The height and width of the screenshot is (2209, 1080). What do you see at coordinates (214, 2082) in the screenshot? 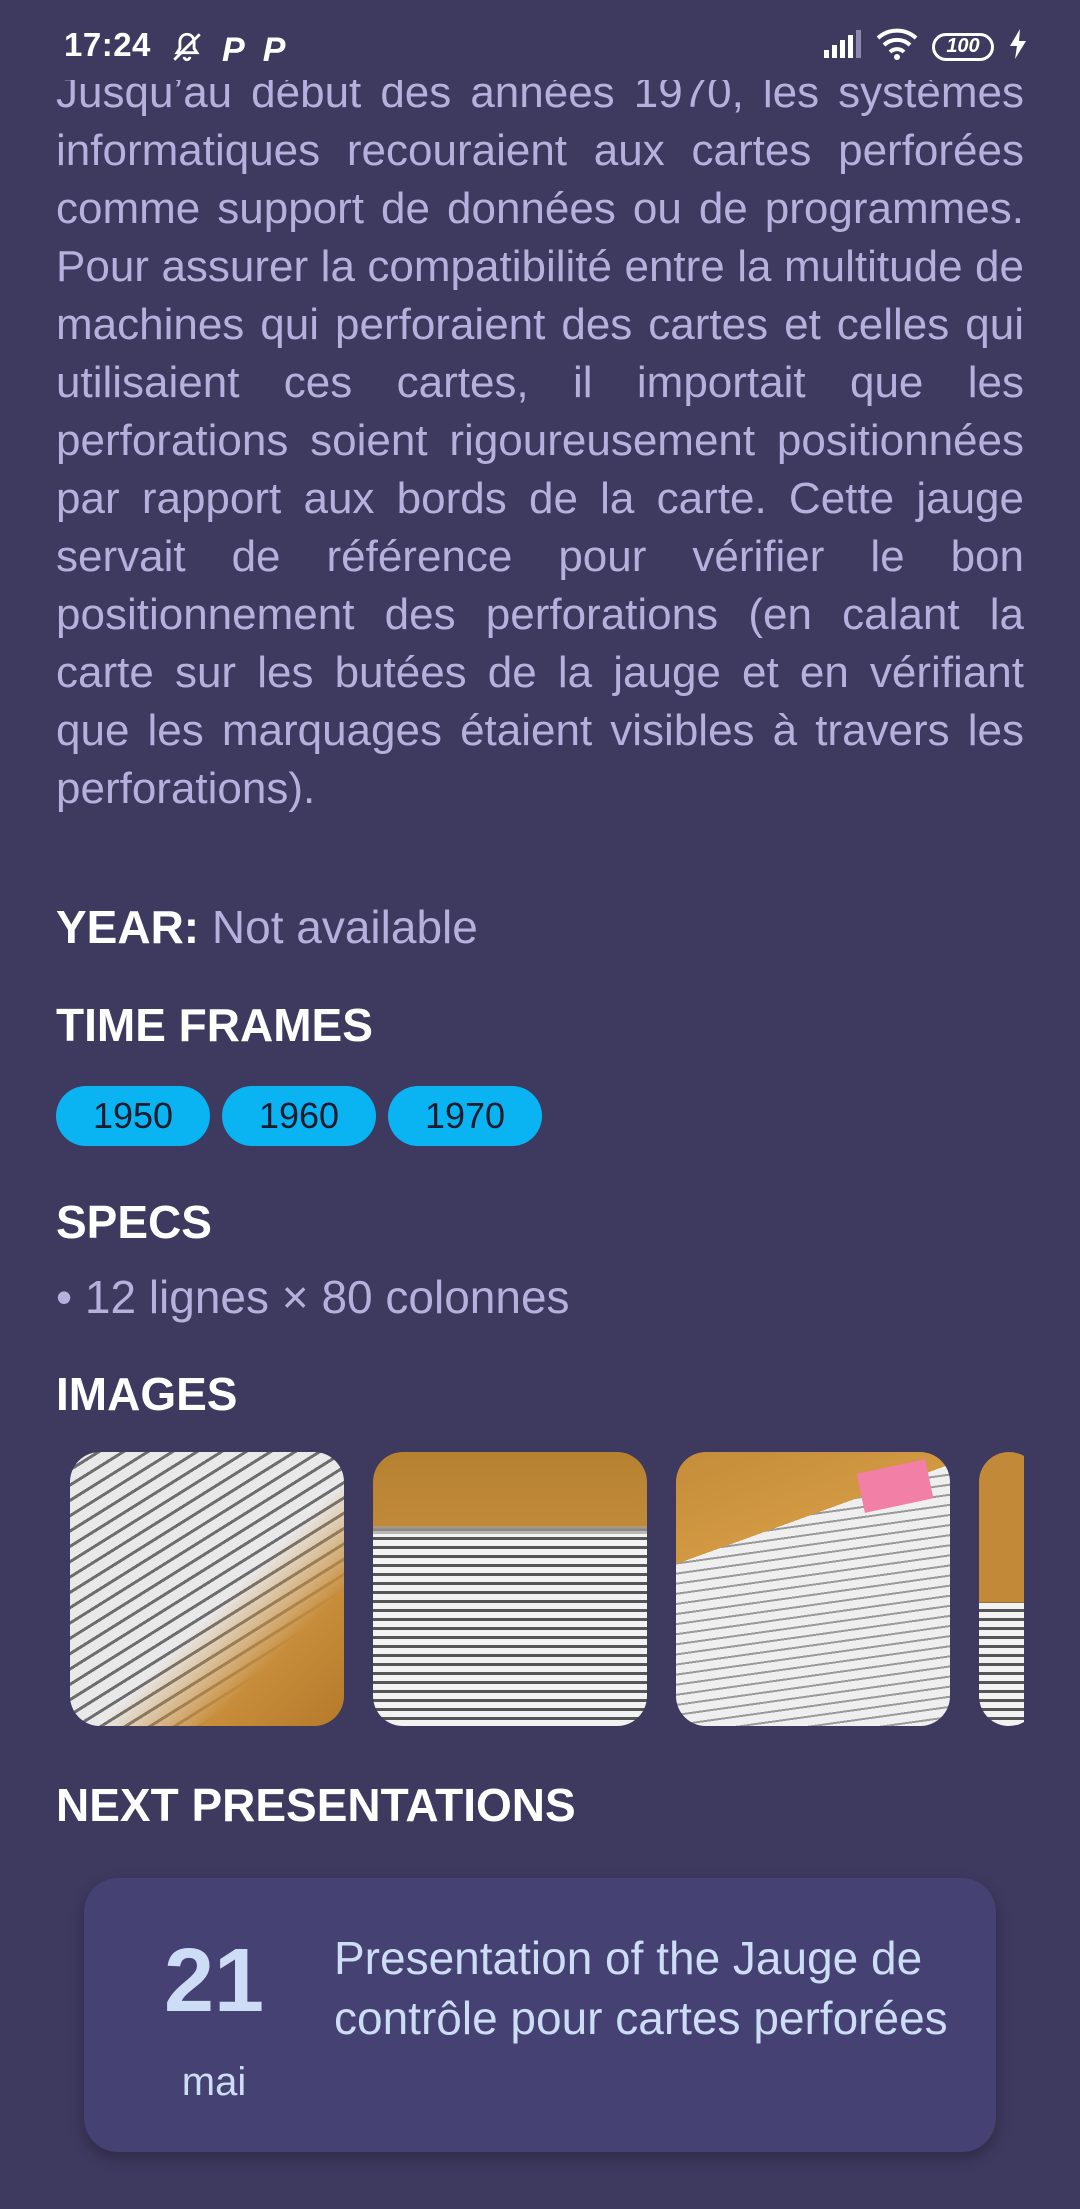
I see `presentation-month: mai` at bounding box center [214, 2082].